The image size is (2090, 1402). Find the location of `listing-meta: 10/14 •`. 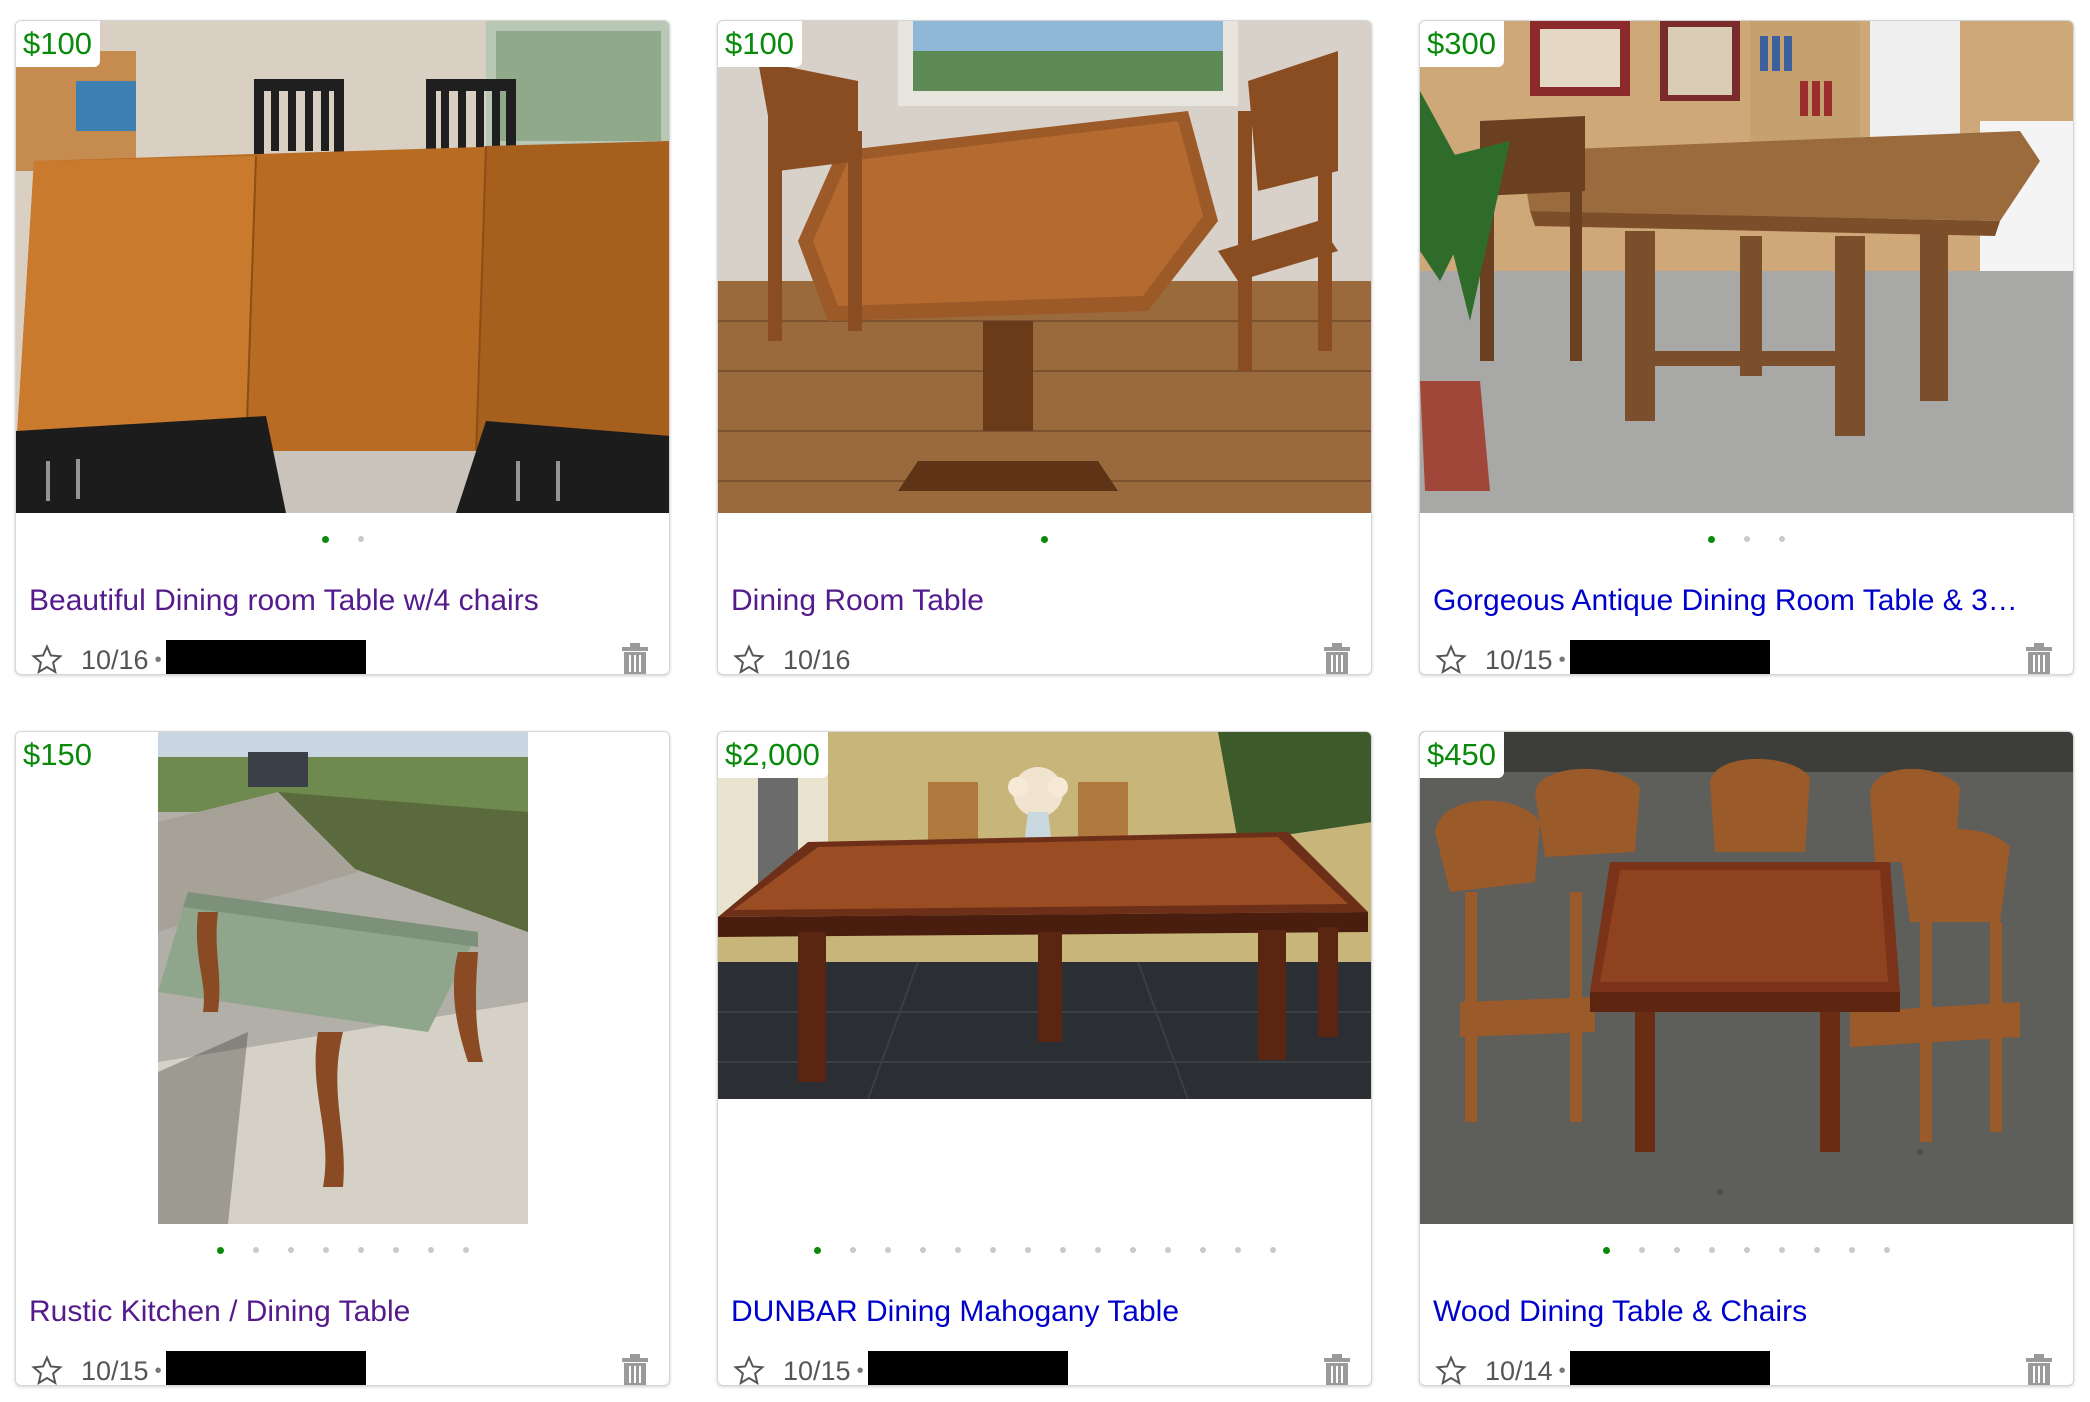

listing-meta: 10/14 • is located at coordinates (1602, 1368).